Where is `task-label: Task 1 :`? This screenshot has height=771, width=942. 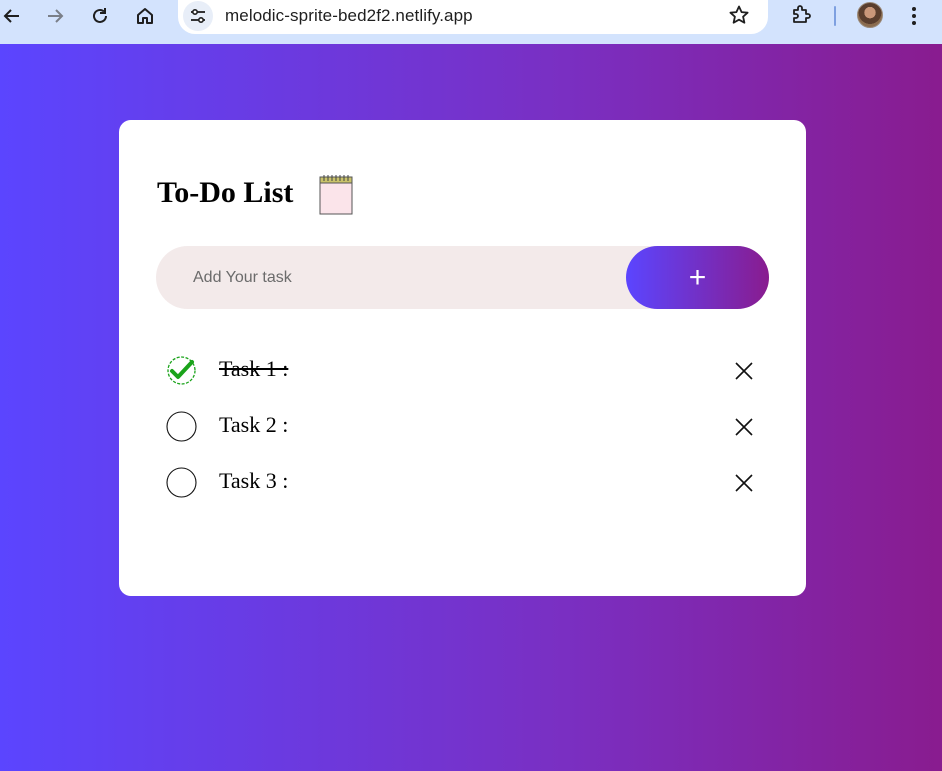 task-label: Task 1 : is located at coordinates (254, 368).